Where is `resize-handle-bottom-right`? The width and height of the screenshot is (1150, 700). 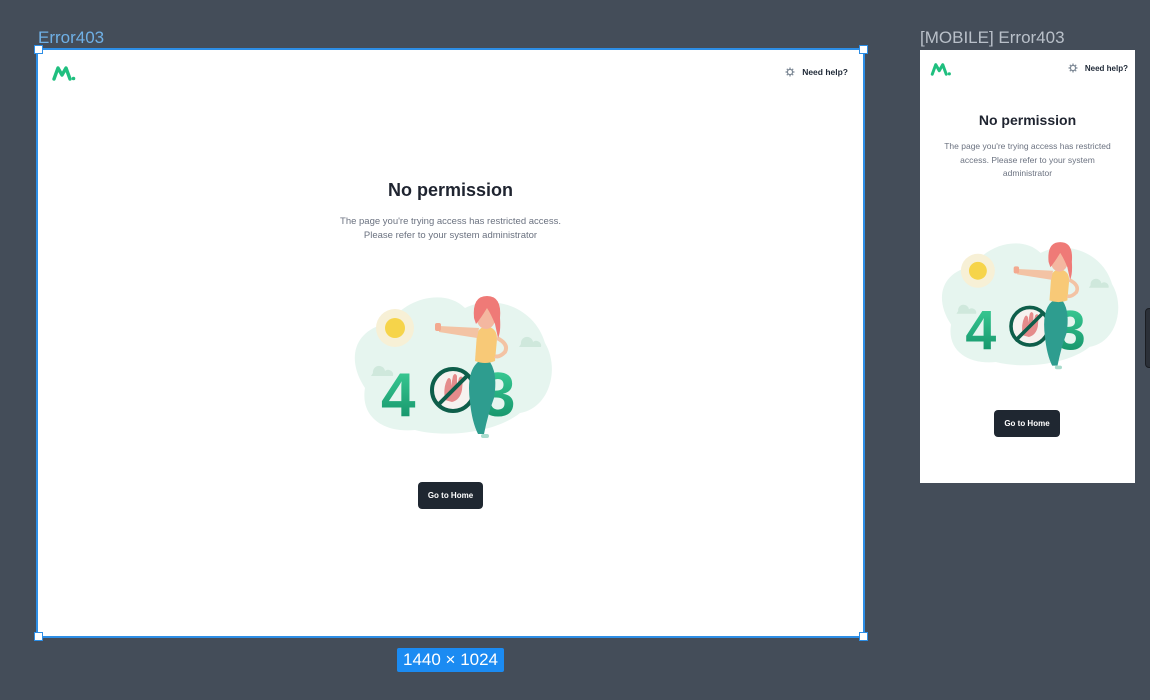 resize-handle-bottom-right is located at coordinates (863, 636).